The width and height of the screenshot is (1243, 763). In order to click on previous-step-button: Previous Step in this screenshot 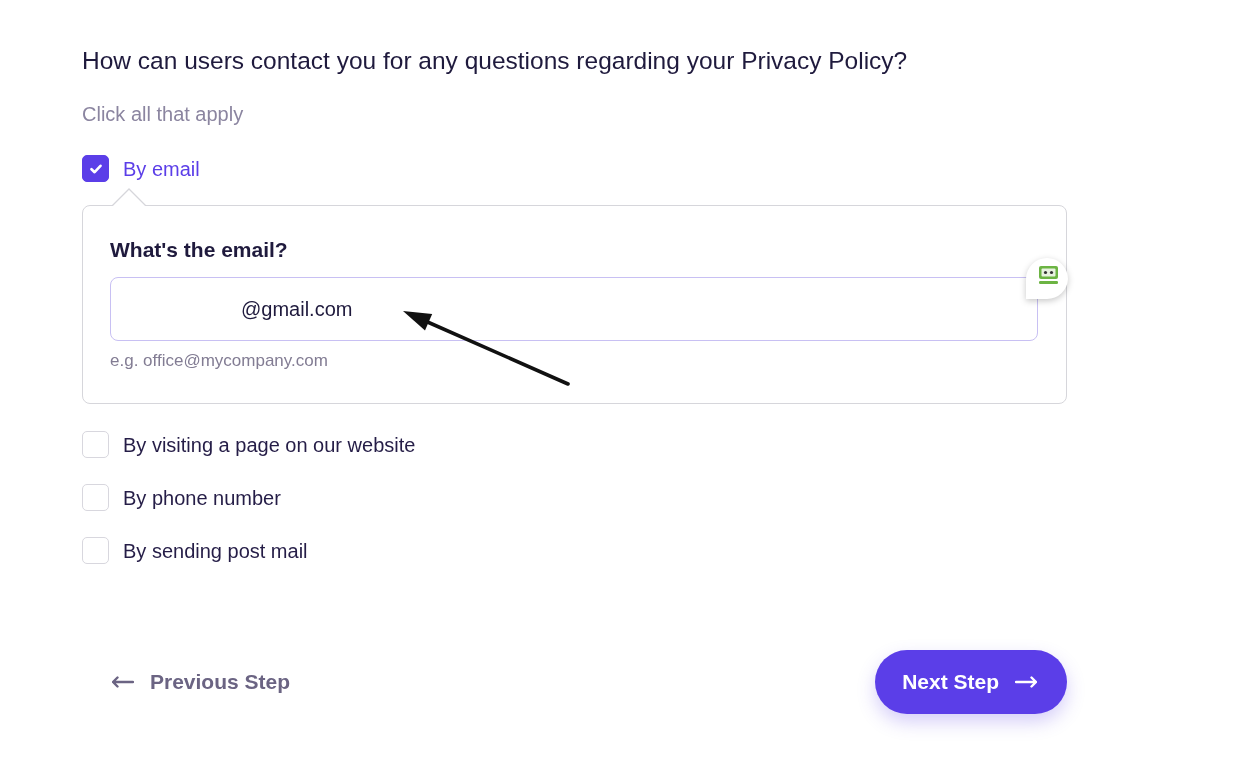, I will do `click(201, 682)`.